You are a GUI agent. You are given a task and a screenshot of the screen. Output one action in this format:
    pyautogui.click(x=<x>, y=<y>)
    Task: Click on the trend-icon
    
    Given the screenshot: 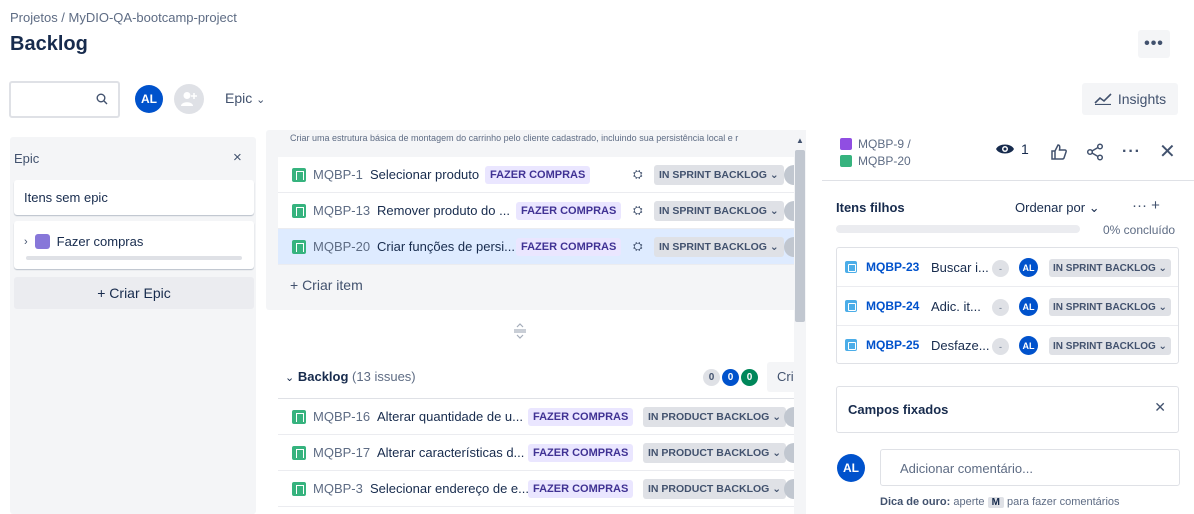 What is the action you would take?
    pyautogui.click(x=1103, y=99)
    